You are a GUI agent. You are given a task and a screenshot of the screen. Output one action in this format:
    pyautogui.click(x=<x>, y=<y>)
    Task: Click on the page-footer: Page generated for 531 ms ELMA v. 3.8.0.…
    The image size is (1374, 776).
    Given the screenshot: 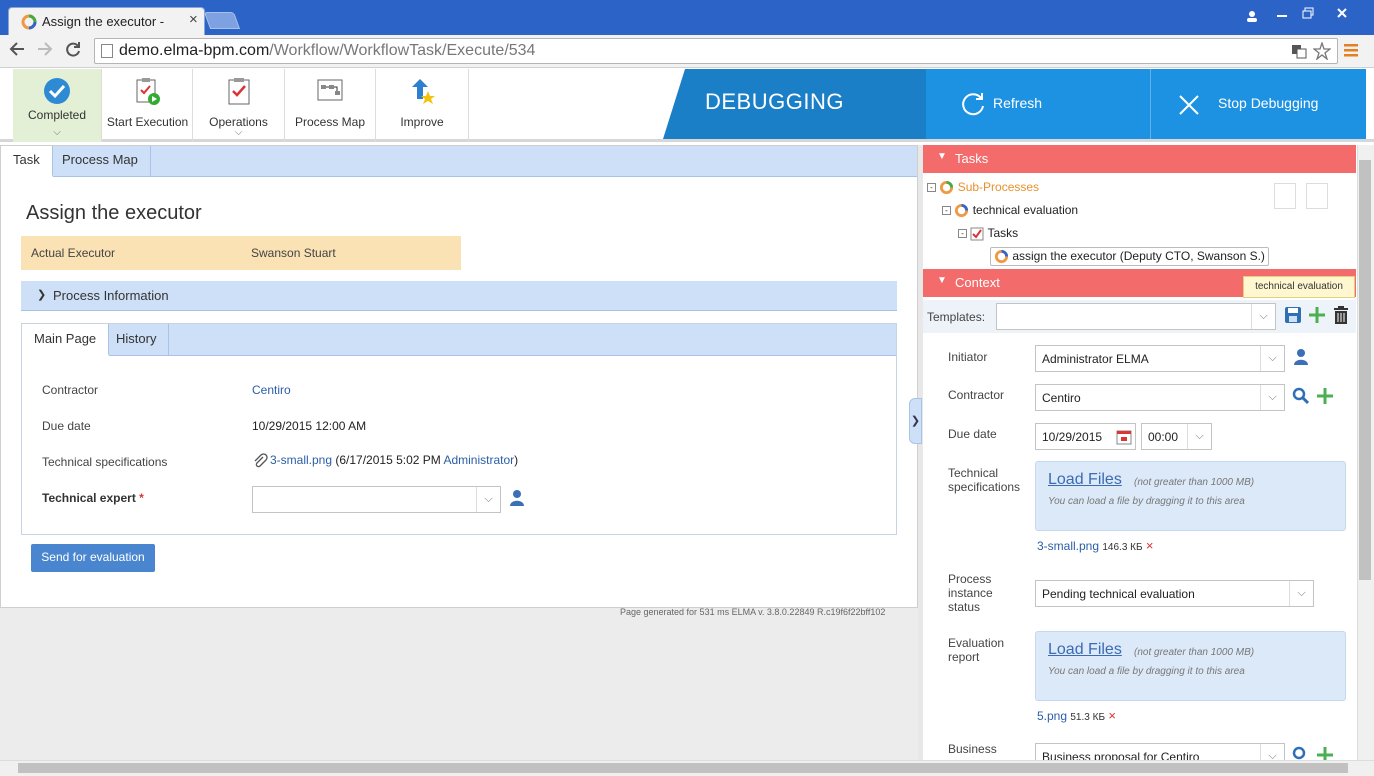 What is the action you would take?
    pyautogui.click(x=753, y=612)
    